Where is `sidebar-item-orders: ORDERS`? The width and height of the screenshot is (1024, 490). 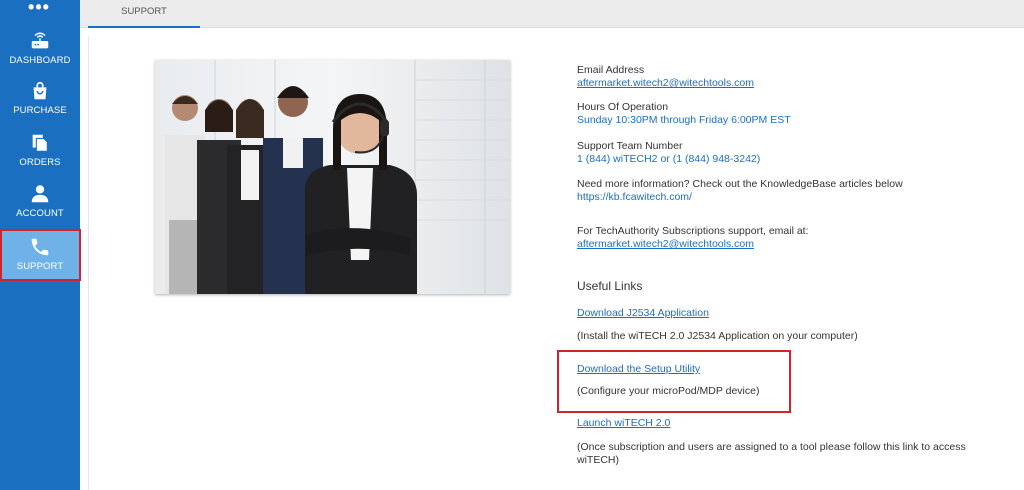 sidebar-item-orders: ORDERS is located at coordinates (40, 157).